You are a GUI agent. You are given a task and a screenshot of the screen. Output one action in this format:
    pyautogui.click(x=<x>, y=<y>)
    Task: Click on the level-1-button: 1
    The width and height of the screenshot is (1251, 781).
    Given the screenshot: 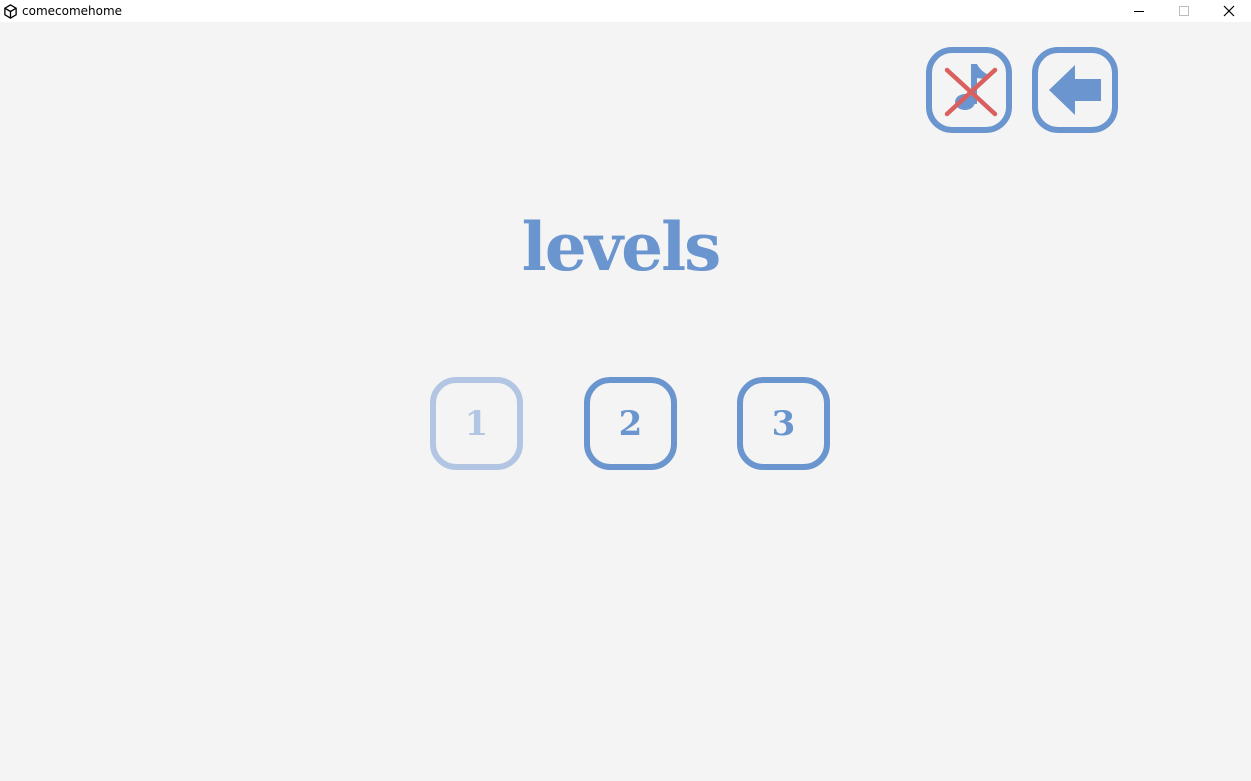 What is the action you would take?
    pyautogui.click(x=476, y=423)
    